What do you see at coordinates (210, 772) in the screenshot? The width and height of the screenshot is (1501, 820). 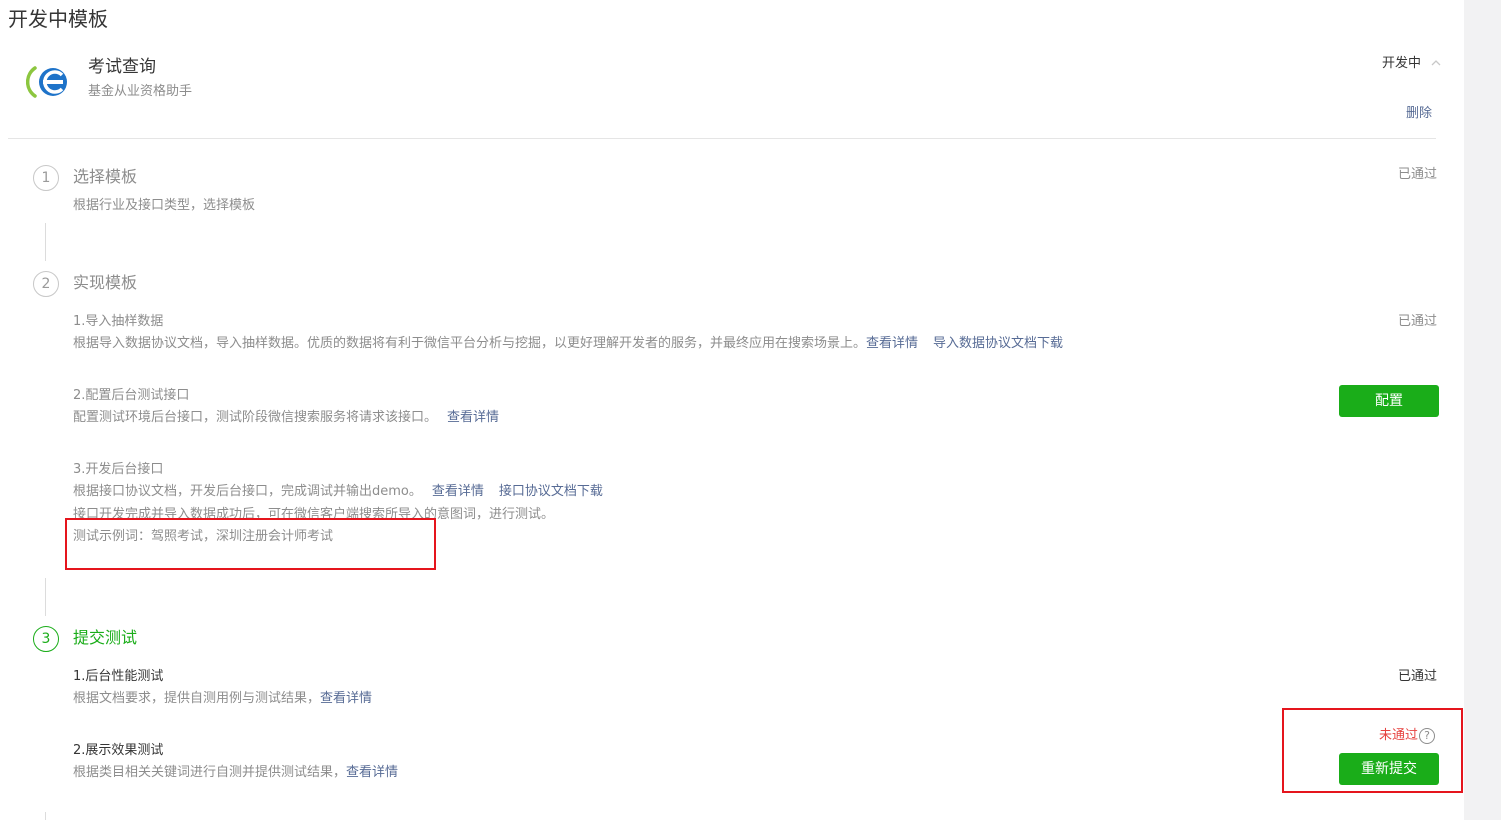 I see `display-effect-test-text: 根据类目相关关键词进行自测并提供测试结果，` at bounding box center [210, 772].